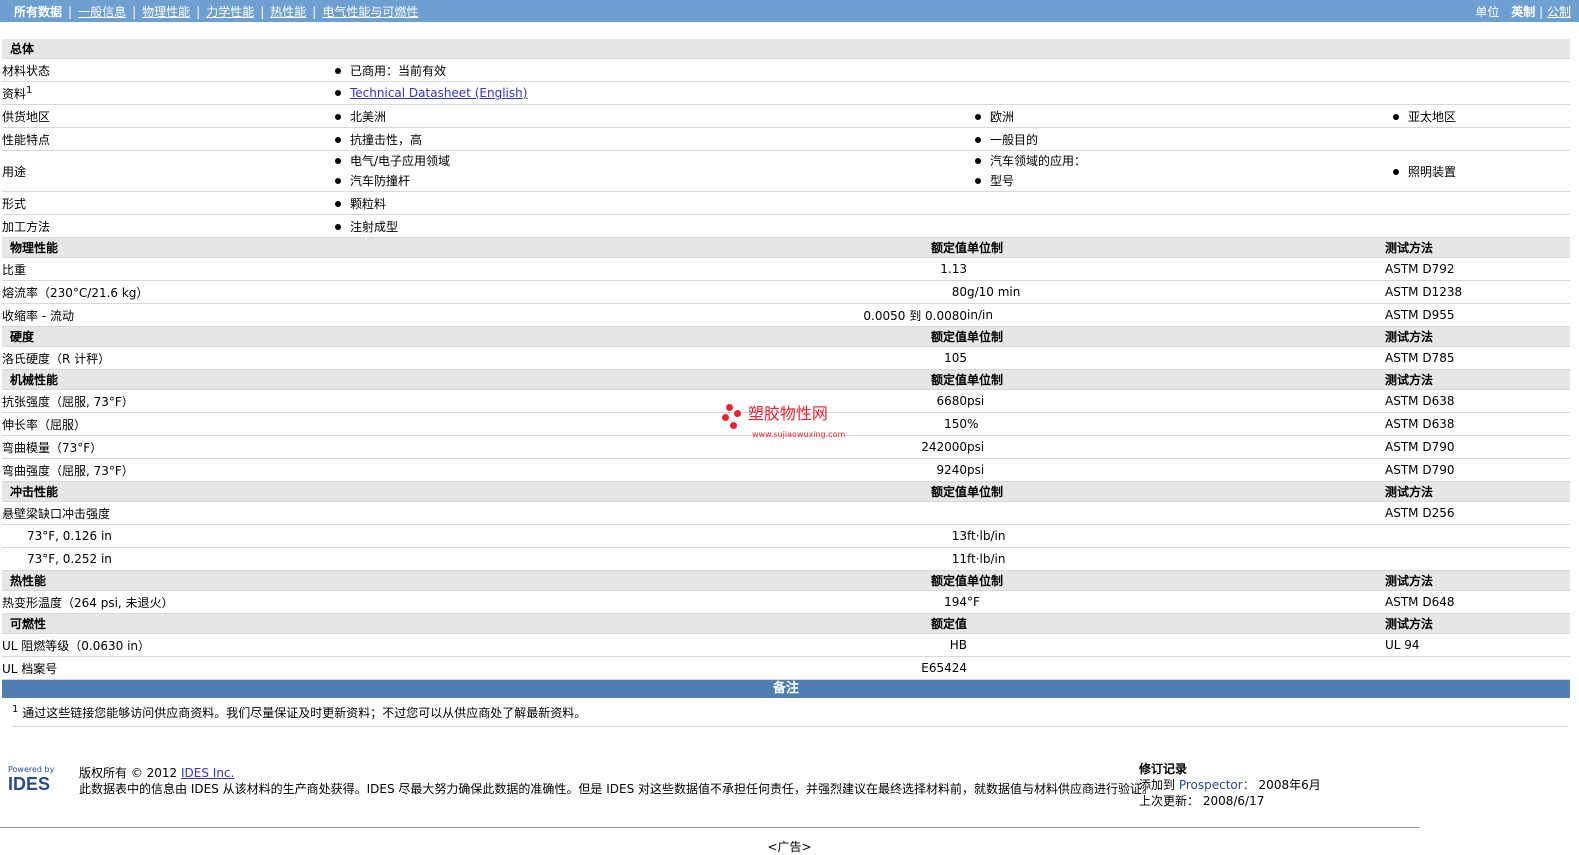  Describe the element at coordinates (1477, 401) in the screenshot. I see `test-method: ASTM D638` at that location.